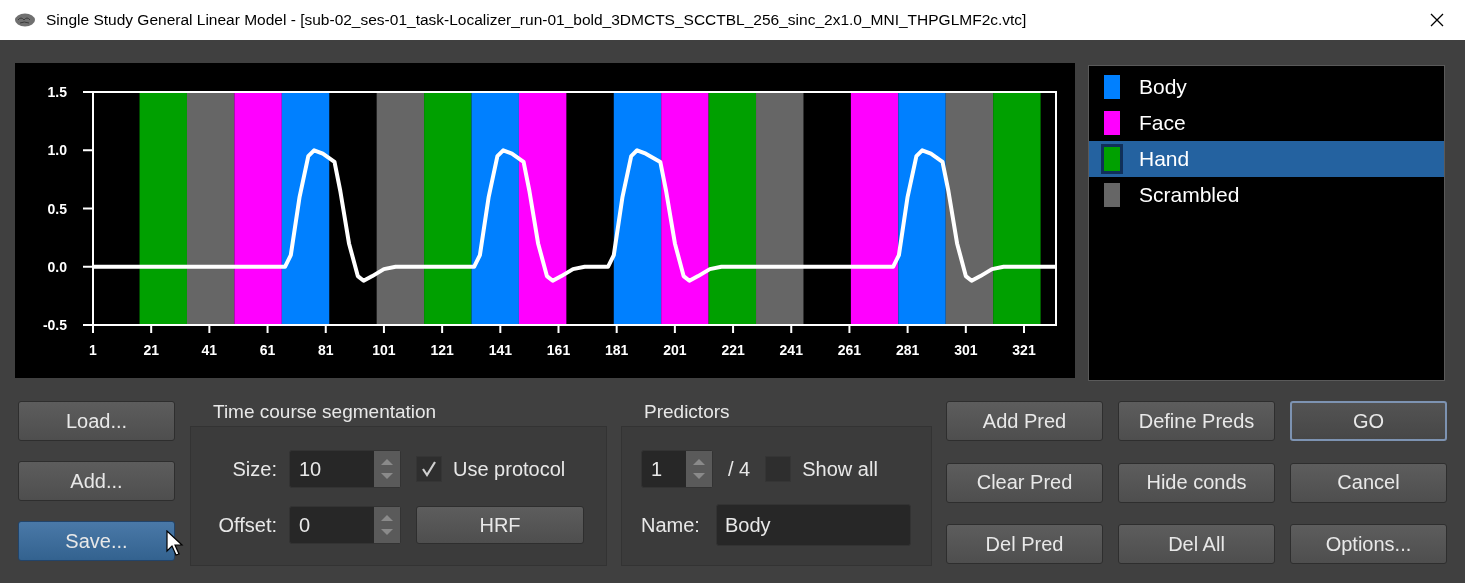 This screenshot has height=583, width=1465. What do you see at coordinates (254, 469) in the screenshot?
I see `field-label: Size:` at bounding box center [254, 469].